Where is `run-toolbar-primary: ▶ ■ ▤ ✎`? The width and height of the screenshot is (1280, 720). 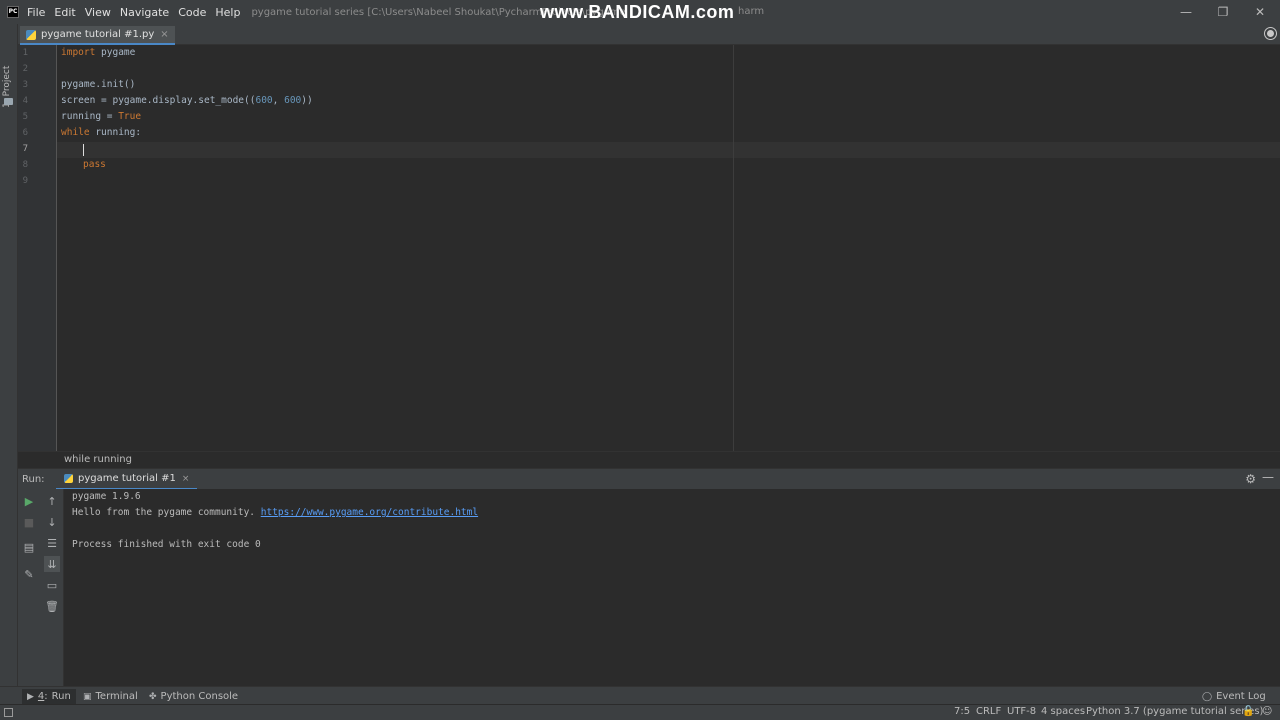
run-toolbar-primary: ▶ ■ ▤ ✎ is located at coordinates (29, 587).